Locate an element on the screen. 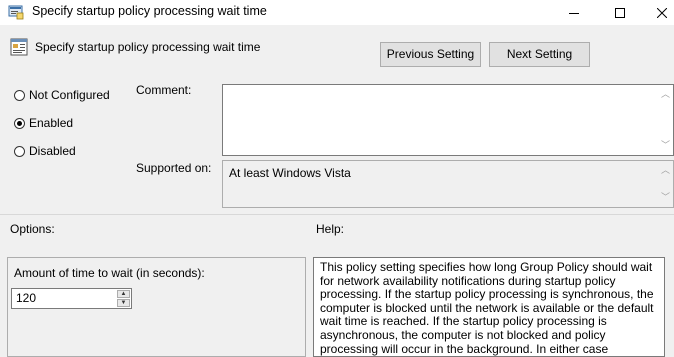  maximize-button is located at coordinates (620, 12).